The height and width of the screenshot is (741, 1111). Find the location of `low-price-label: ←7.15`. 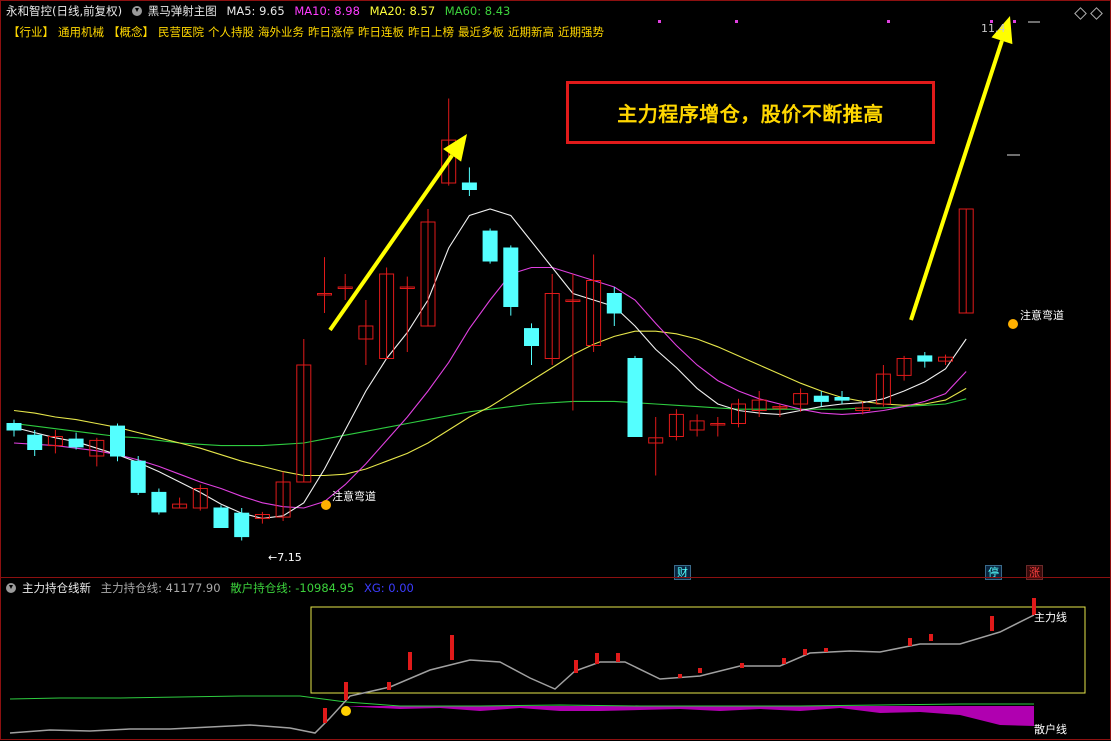

low-price-label: ←7.15 is located at coordinates (285, 557).